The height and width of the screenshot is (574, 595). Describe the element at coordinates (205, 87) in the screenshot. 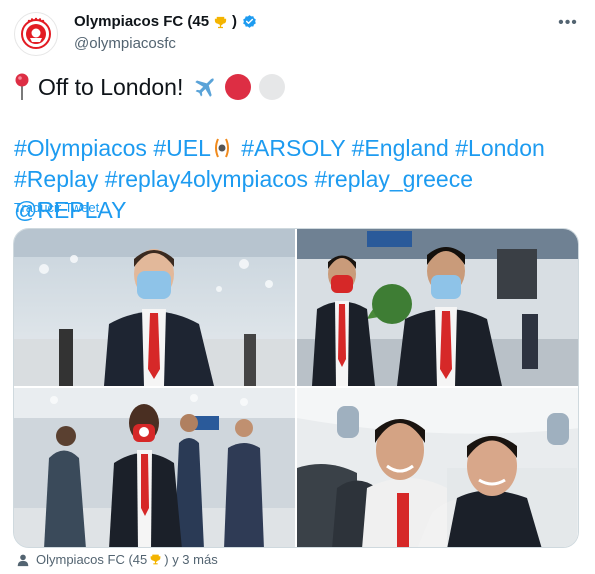

I see `airplane-icon` at that location.